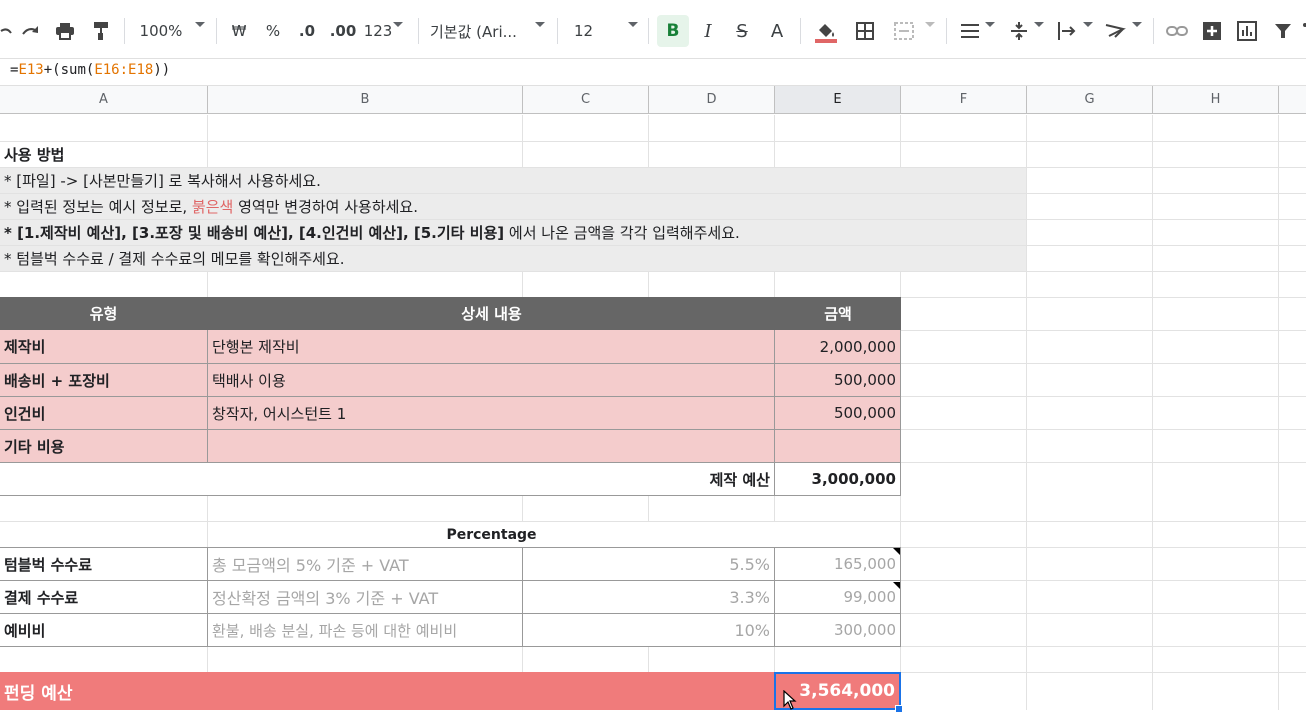 The width and height of the screenshot is (1306, 714). Describe the element at coordinates (838, 413) in the screenshot. I see `budget-amount-3: 500,000` at that location.